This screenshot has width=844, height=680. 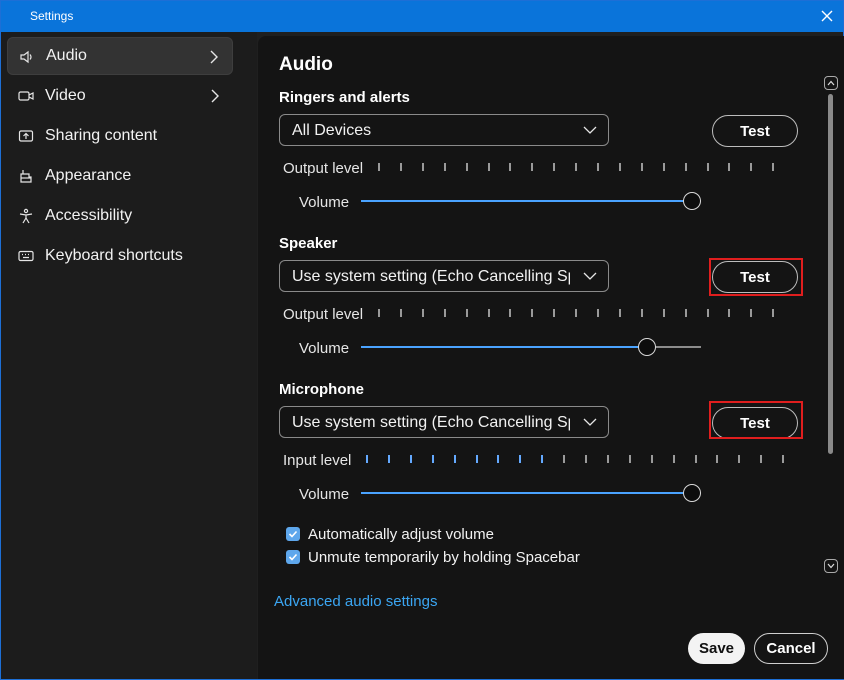 What do you see at coordinates (120, 136) in the screenshot?
I see `sidebar-item-sharing-content: Sharing content` at bounding box center [120, 136].